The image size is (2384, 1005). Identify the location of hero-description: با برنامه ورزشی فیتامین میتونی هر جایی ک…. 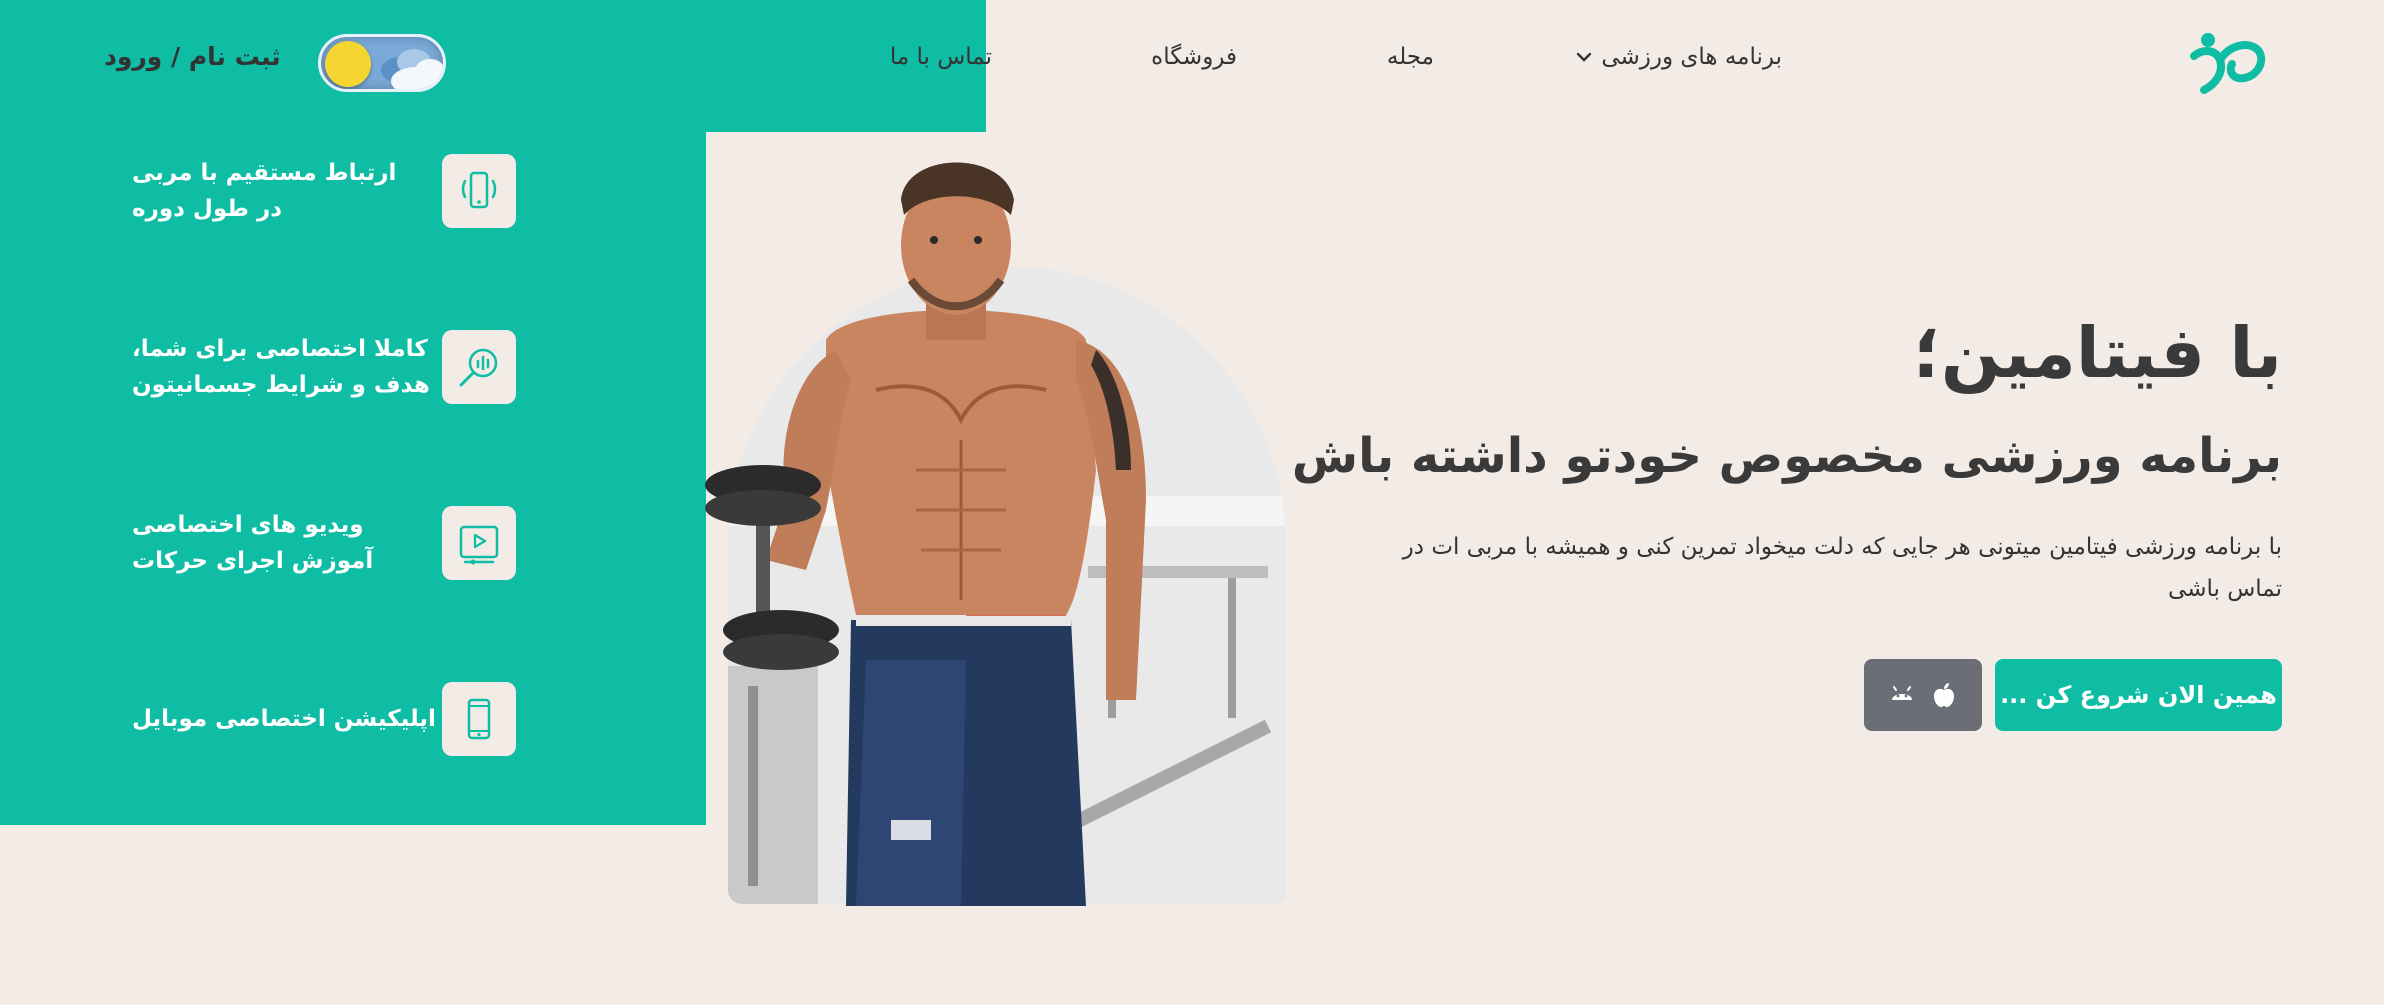
(1842, 568).